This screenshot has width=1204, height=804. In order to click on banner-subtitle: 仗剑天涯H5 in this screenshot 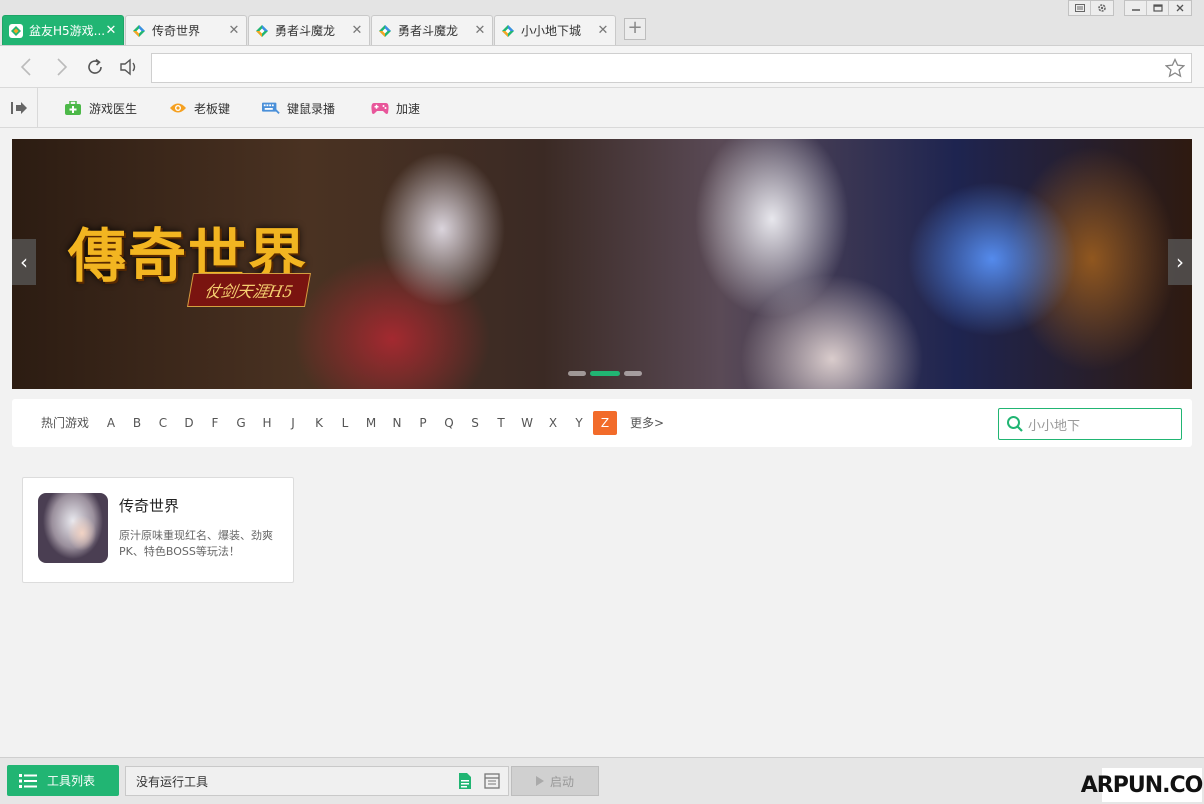, I will do `click(249, 290)`.